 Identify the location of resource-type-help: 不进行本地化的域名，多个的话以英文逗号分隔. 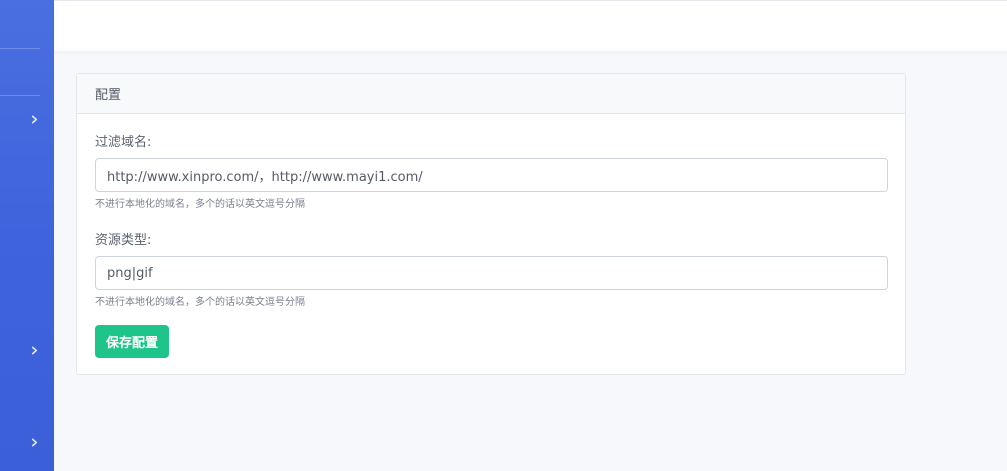
(200, 302).